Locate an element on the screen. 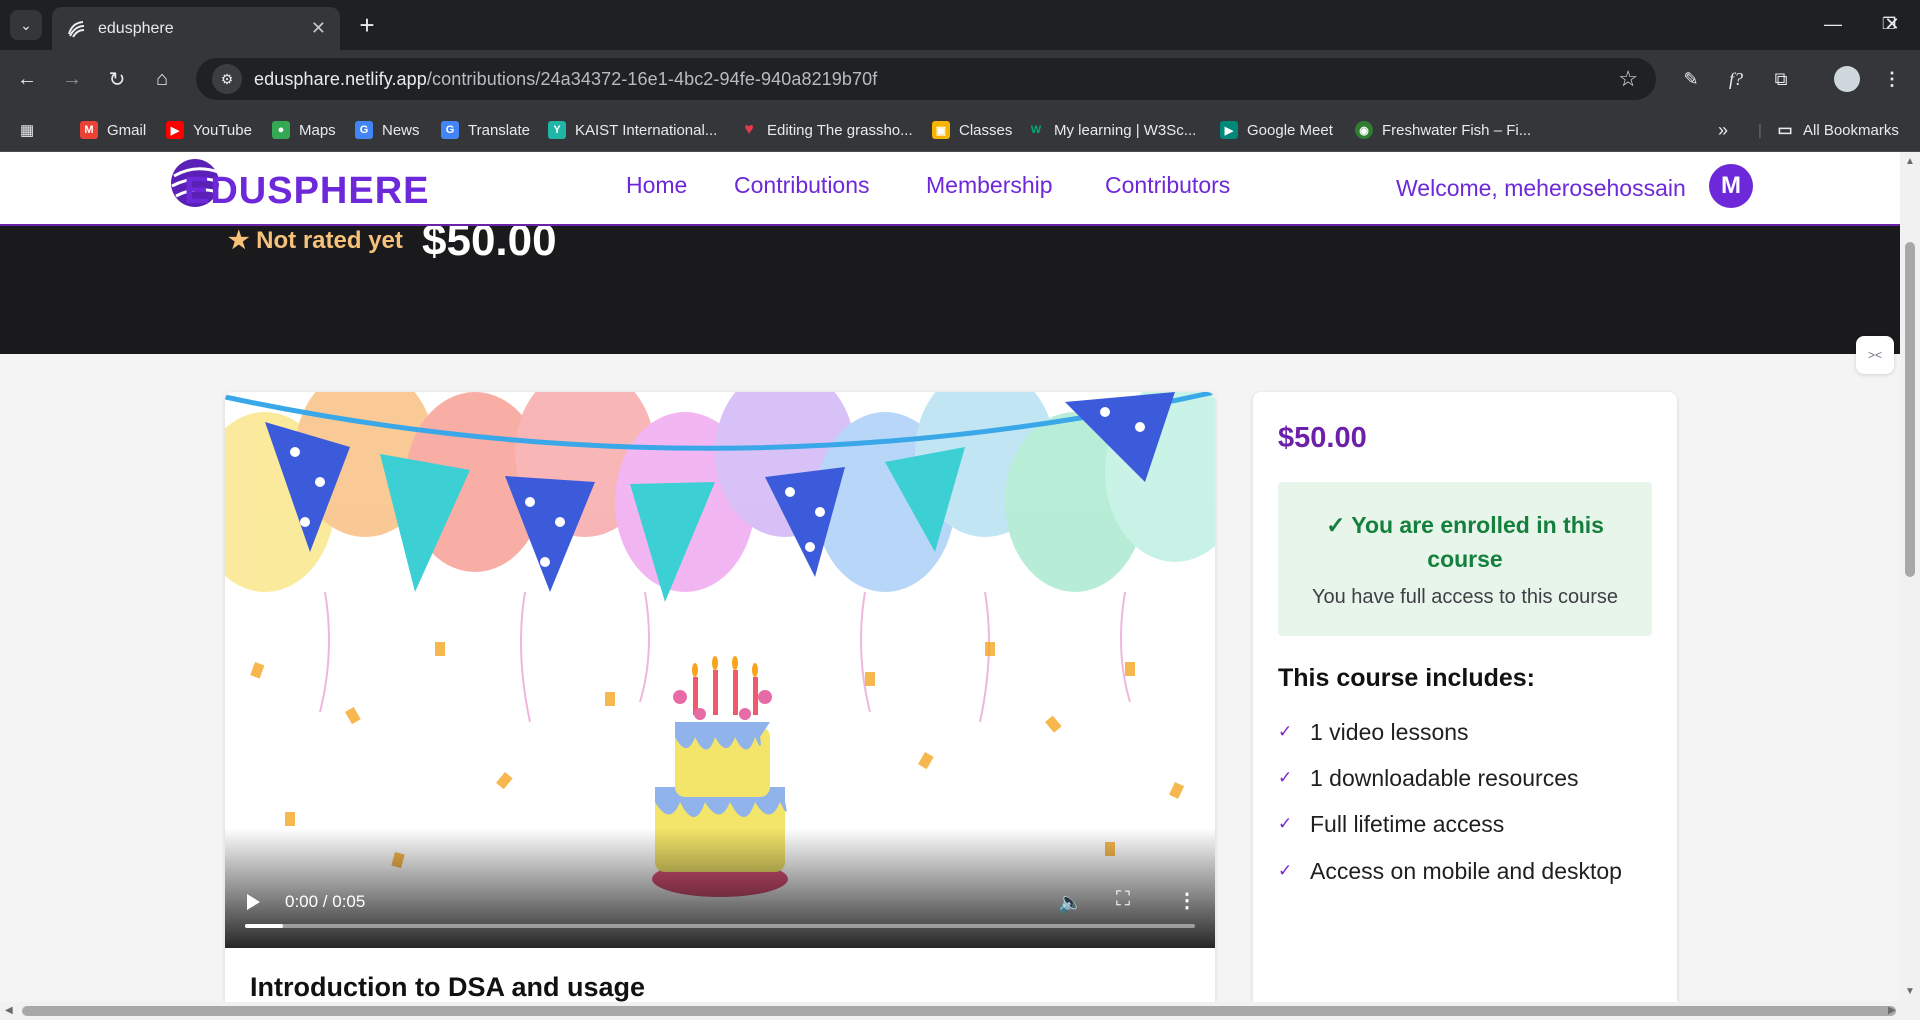  video-controls: 0:00 / 0:05 🔈 ⛶ ⋮ is located at coordinates (720, 888).